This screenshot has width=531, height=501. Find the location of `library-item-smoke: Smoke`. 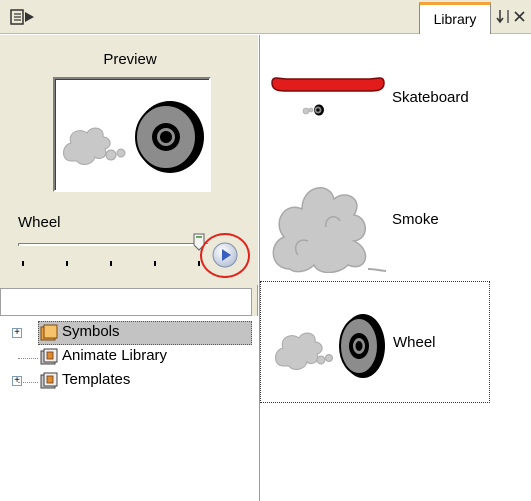

library-item-smoke: Smoke is located at coordinates (375, 220).